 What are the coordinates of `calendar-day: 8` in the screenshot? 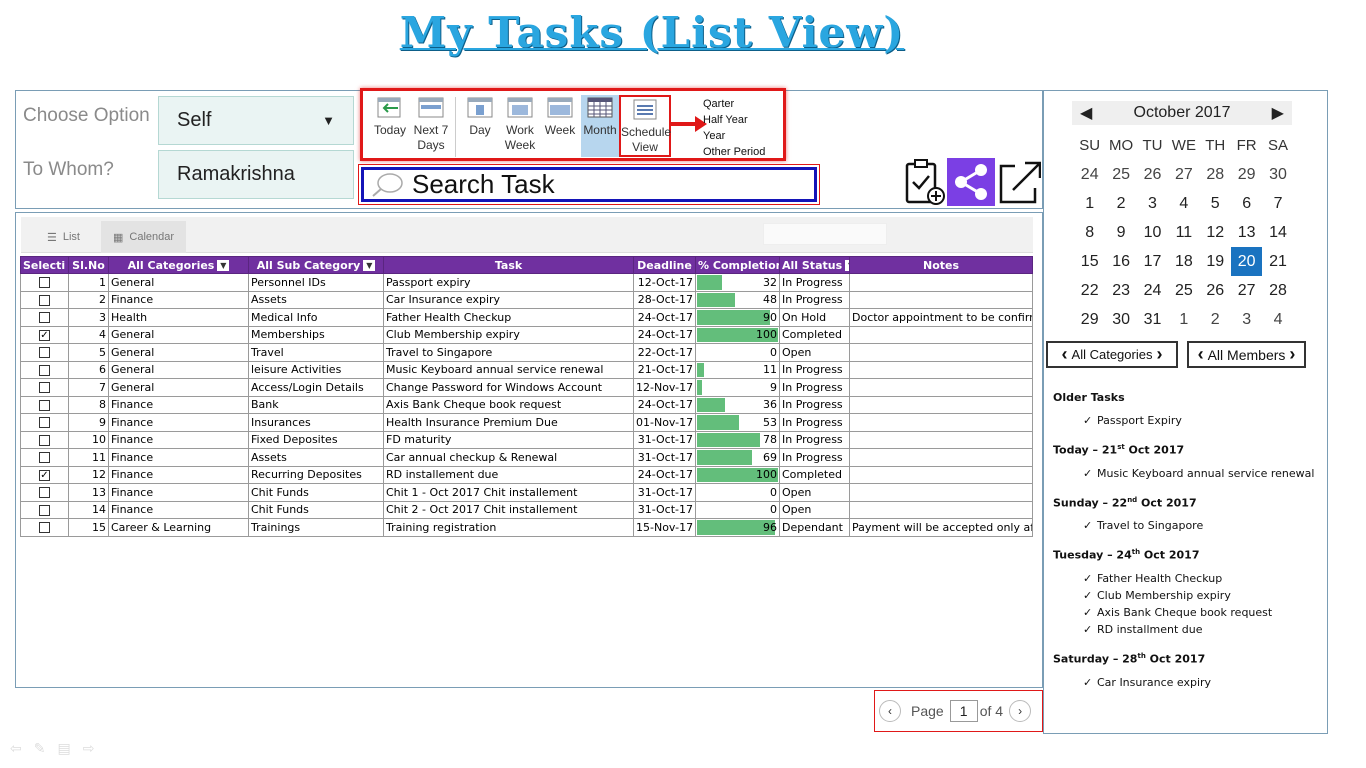 It's located at (1089, 232).